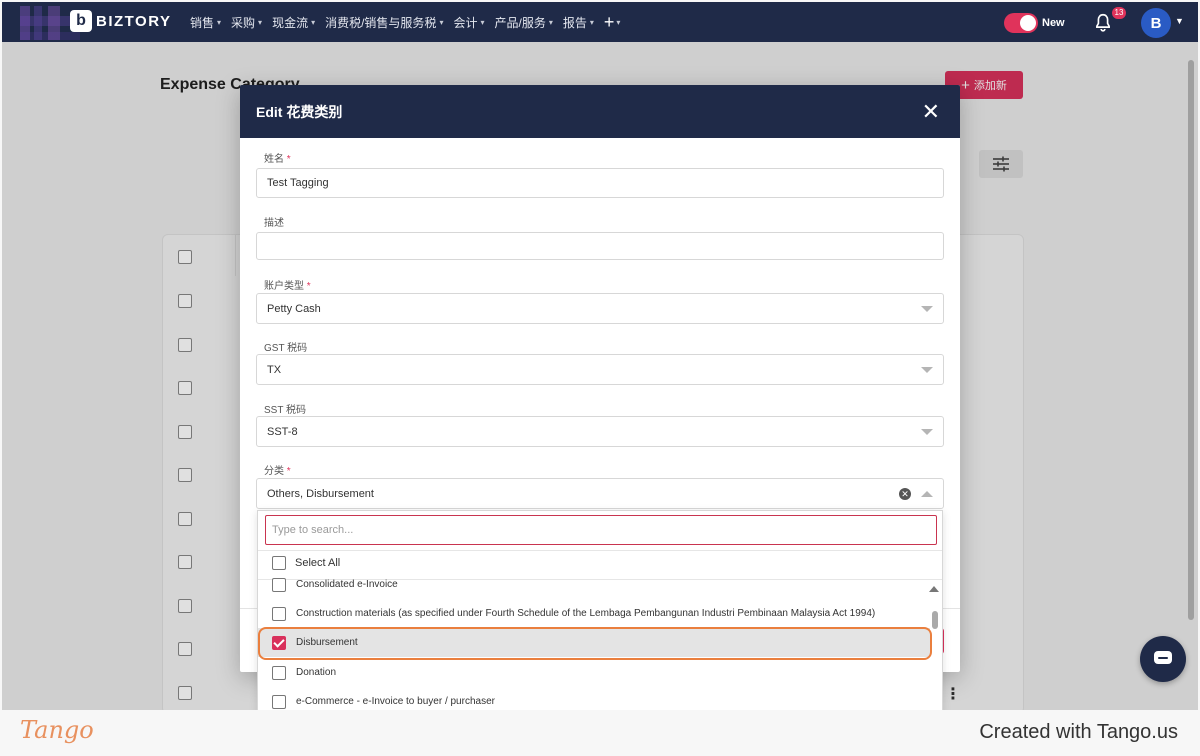 The width and height of the screenshot is (1200, 756). I want to click on option-label: Disbursement, so click(327, 642).